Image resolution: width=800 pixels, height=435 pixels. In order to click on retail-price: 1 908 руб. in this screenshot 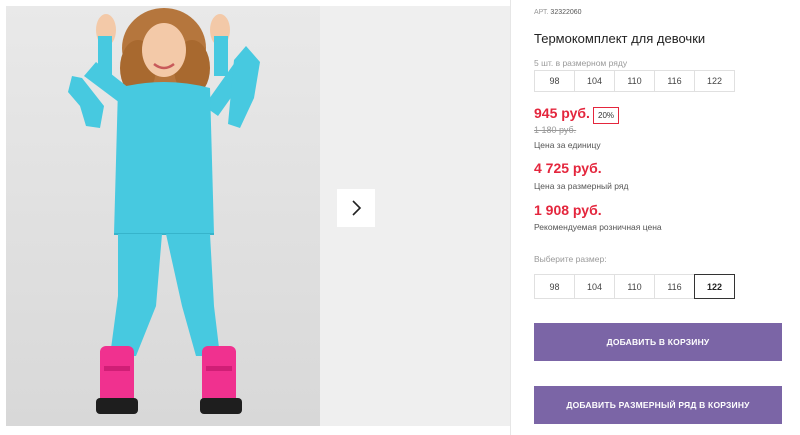, I will do `click(568, 210)`.